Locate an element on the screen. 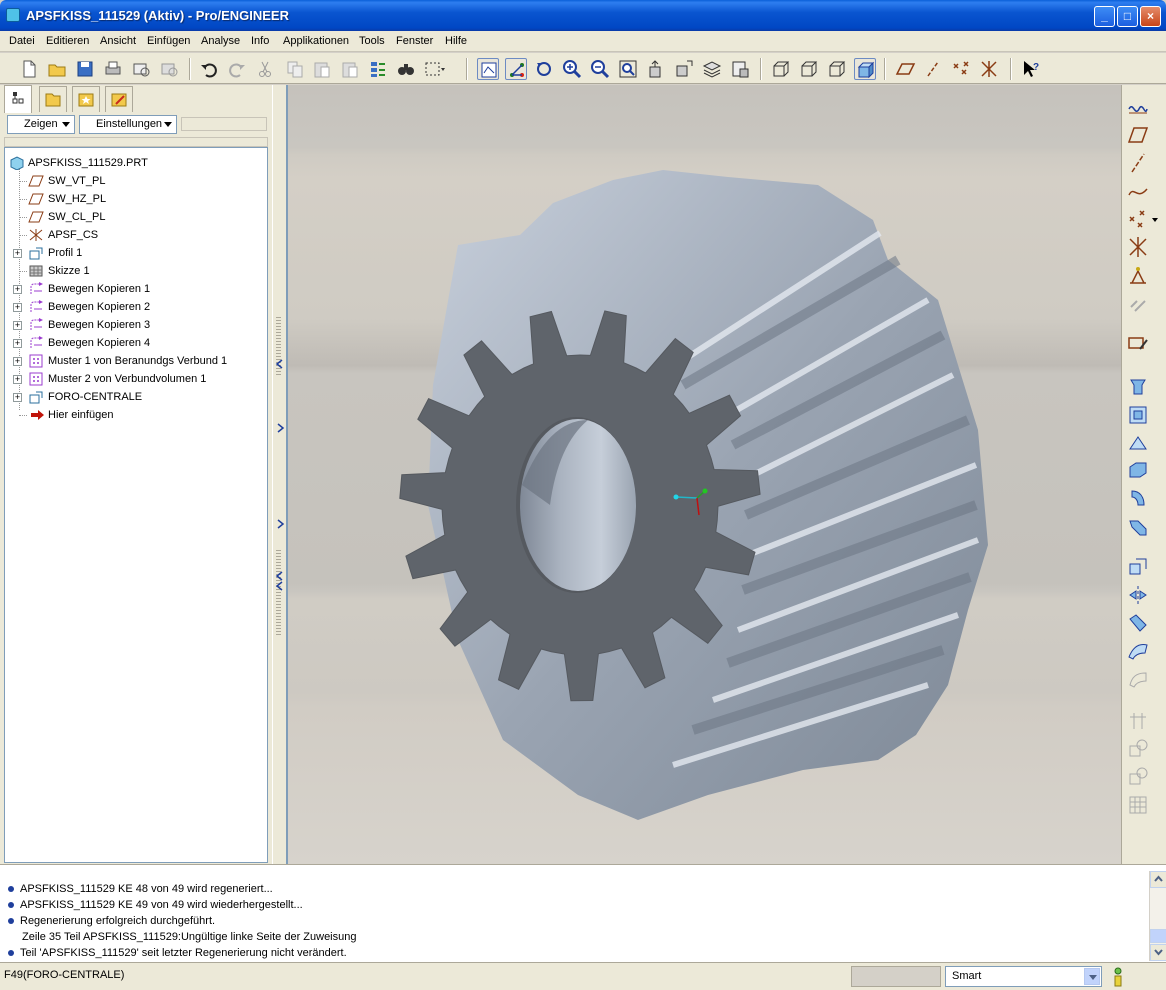  menu-datei: Datei is located at coordinates (22, 41).